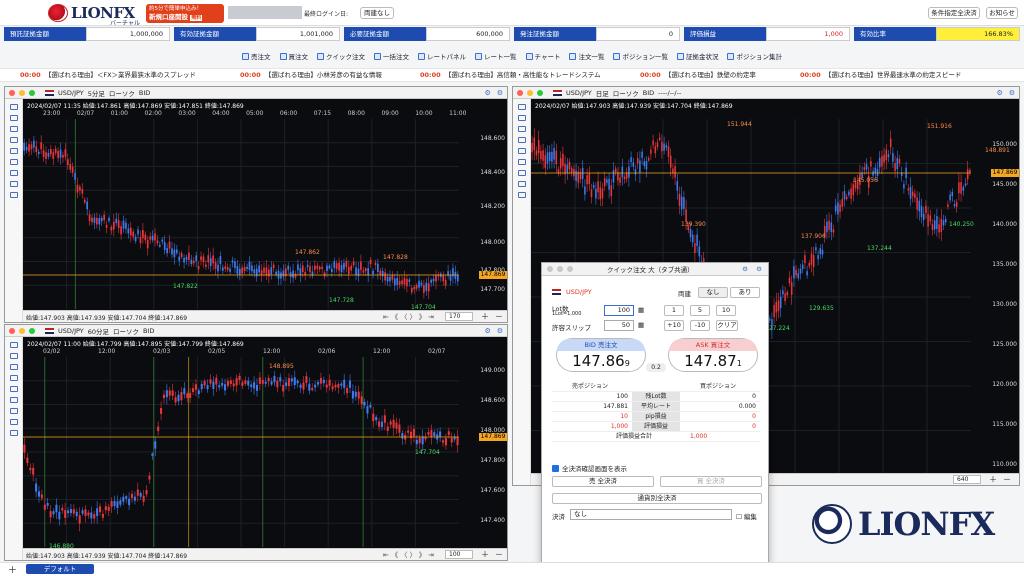 Image resolution: width=1024 pixels, height=576 pixels. What do you see at coordinates (496, 56) in the screenshot?
I see `toolbar-rate-list: レート一覧` at bounding box center [496, 56].